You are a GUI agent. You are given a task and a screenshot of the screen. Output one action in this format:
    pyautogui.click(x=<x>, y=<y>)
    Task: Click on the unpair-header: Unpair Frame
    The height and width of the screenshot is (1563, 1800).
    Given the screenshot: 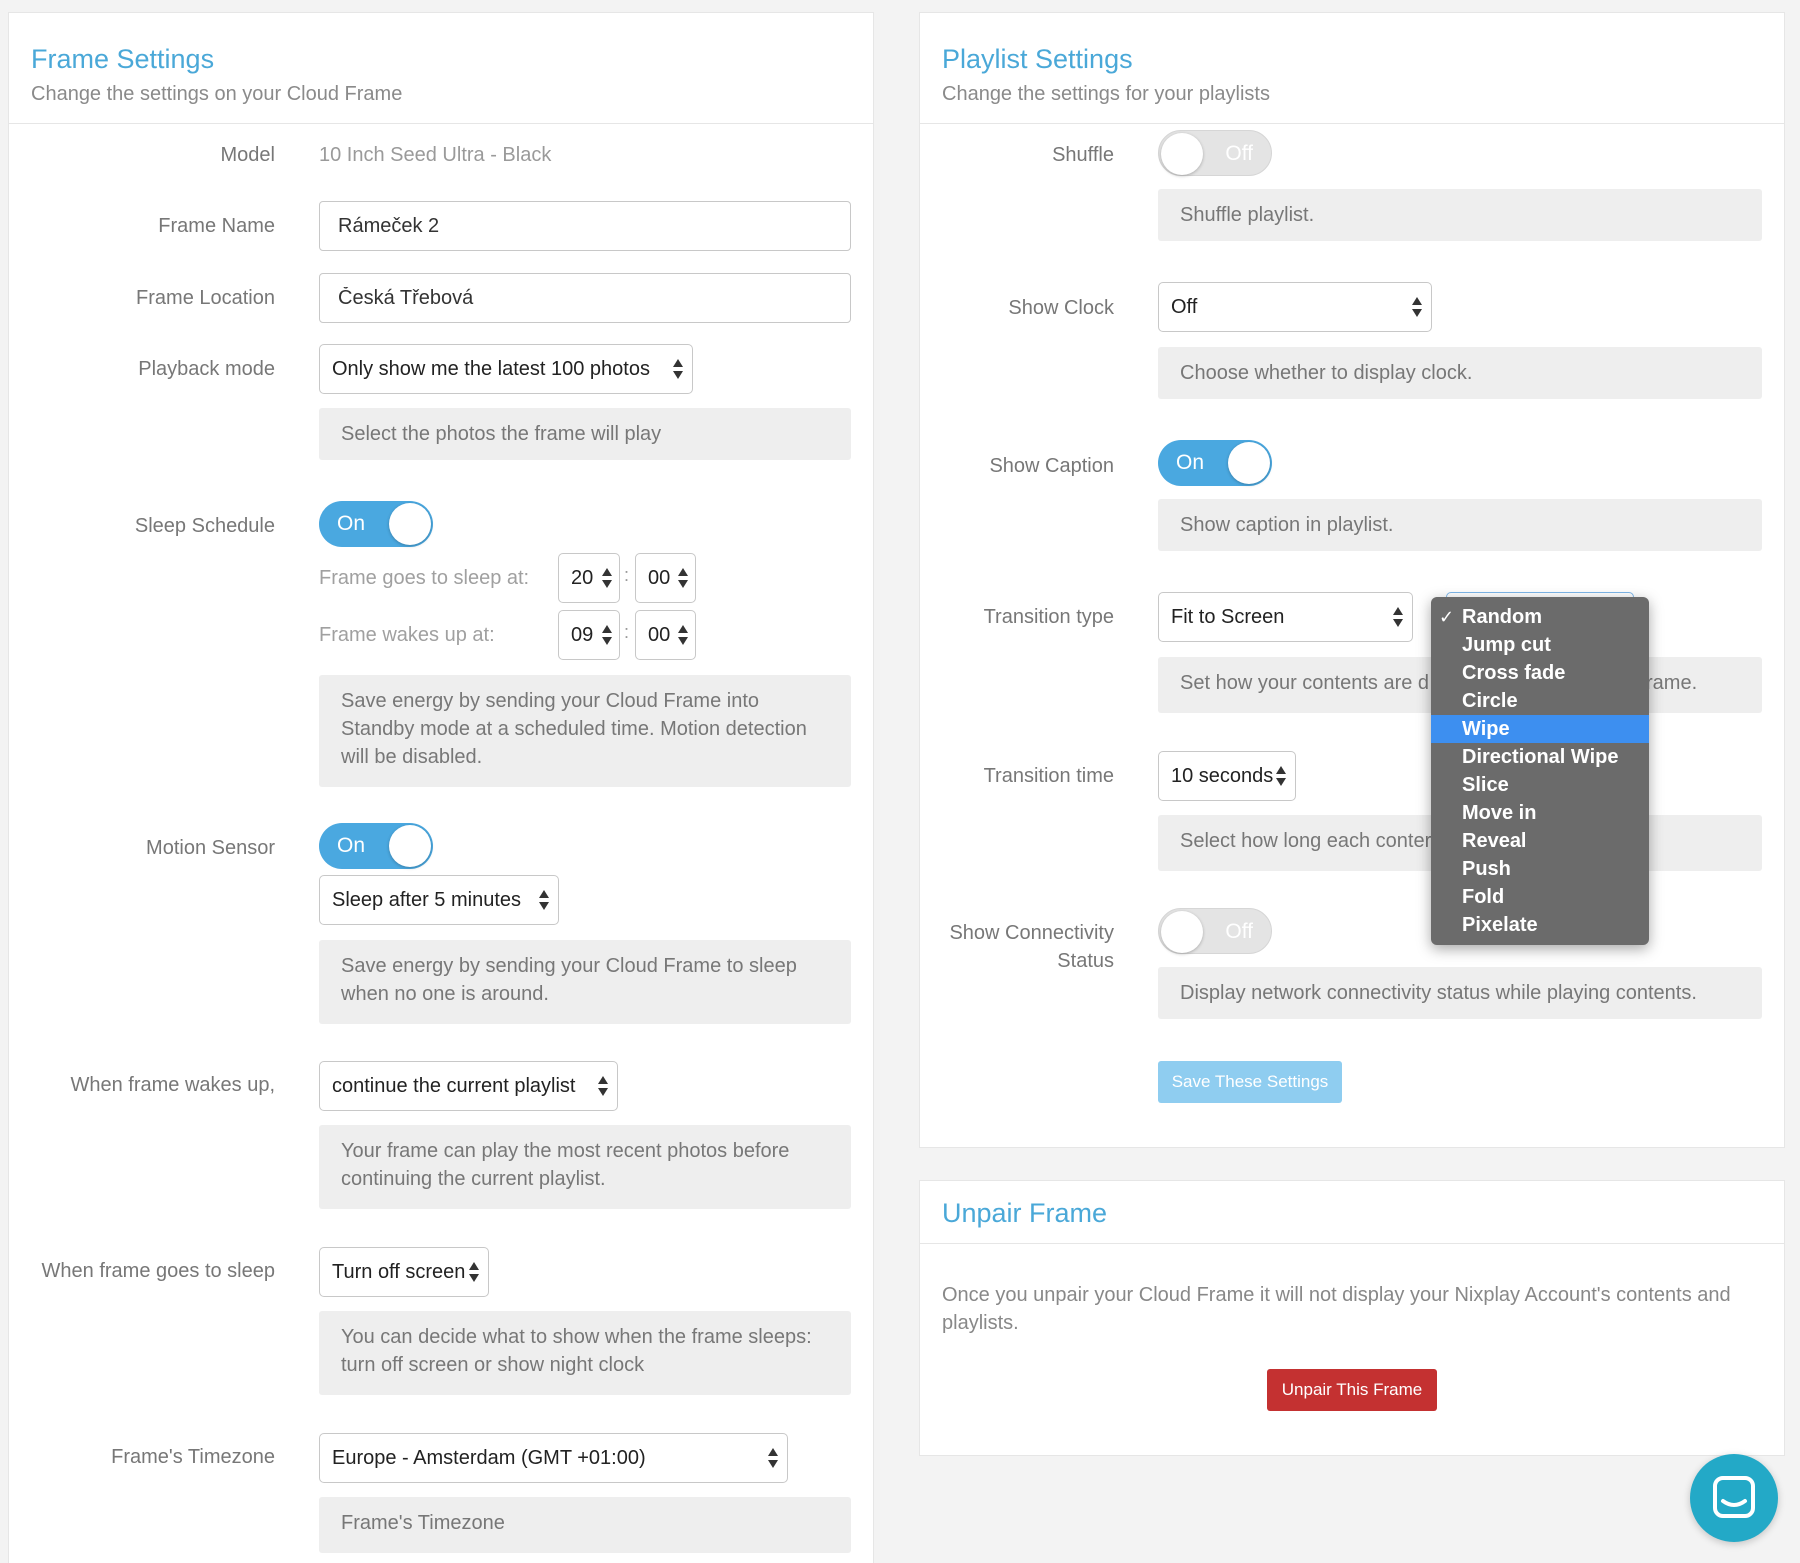 What is the action you would take?
    pyautogui.click(x=1352, y=1212)
    